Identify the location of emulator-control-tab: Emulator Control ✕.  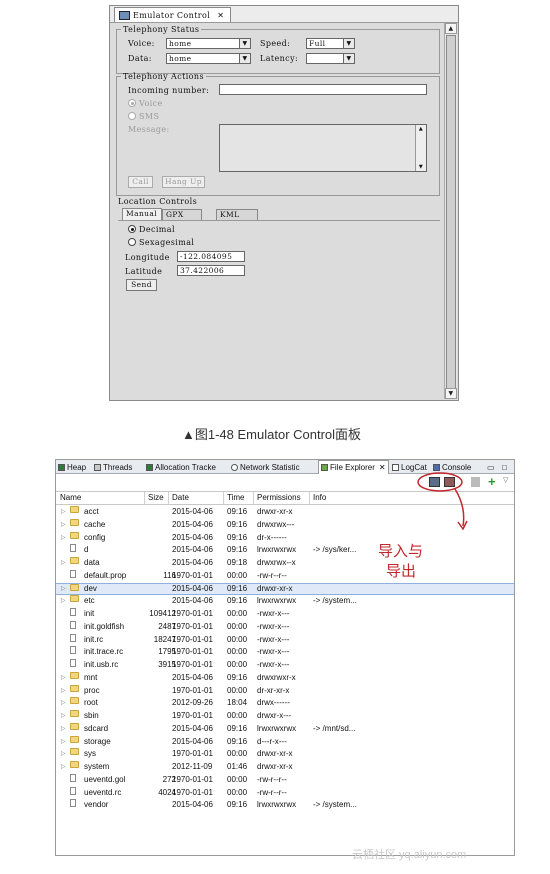
(173, 14).